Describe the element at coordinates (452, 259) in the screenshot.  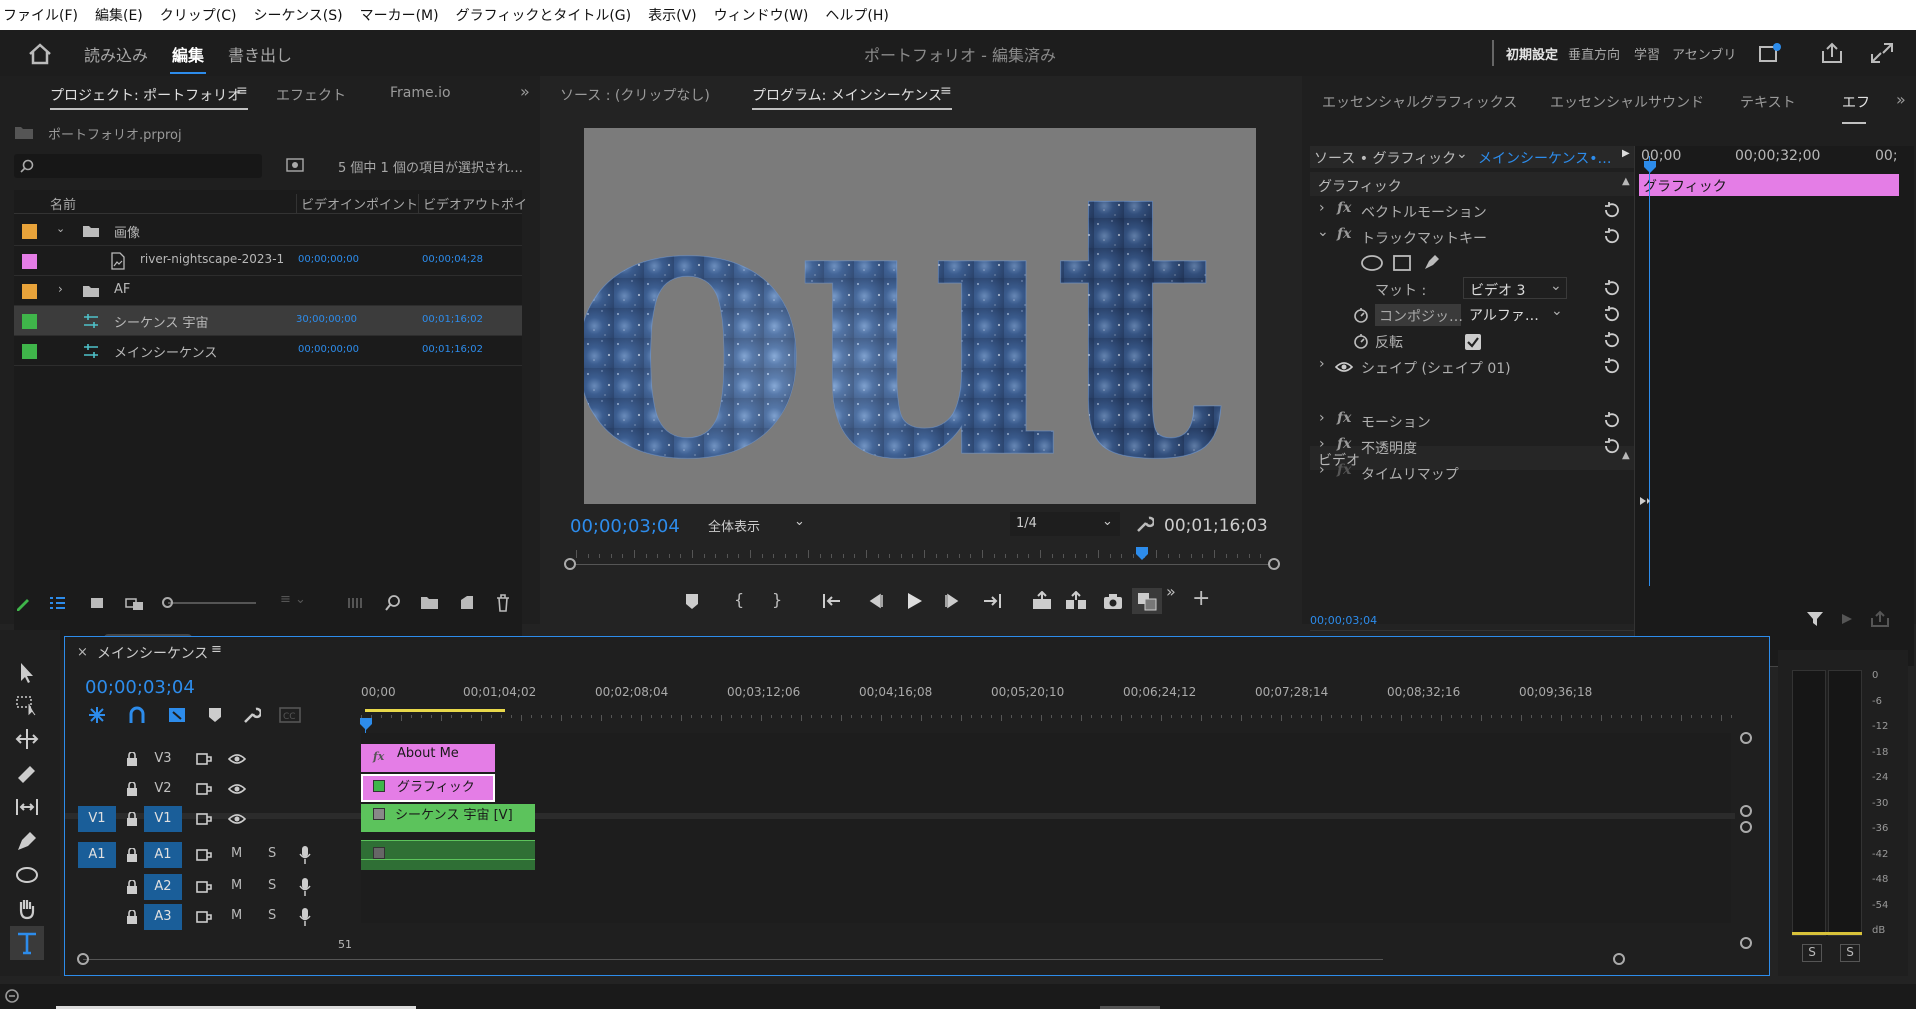
I see `item-out: 00;00;04;28` at that location.